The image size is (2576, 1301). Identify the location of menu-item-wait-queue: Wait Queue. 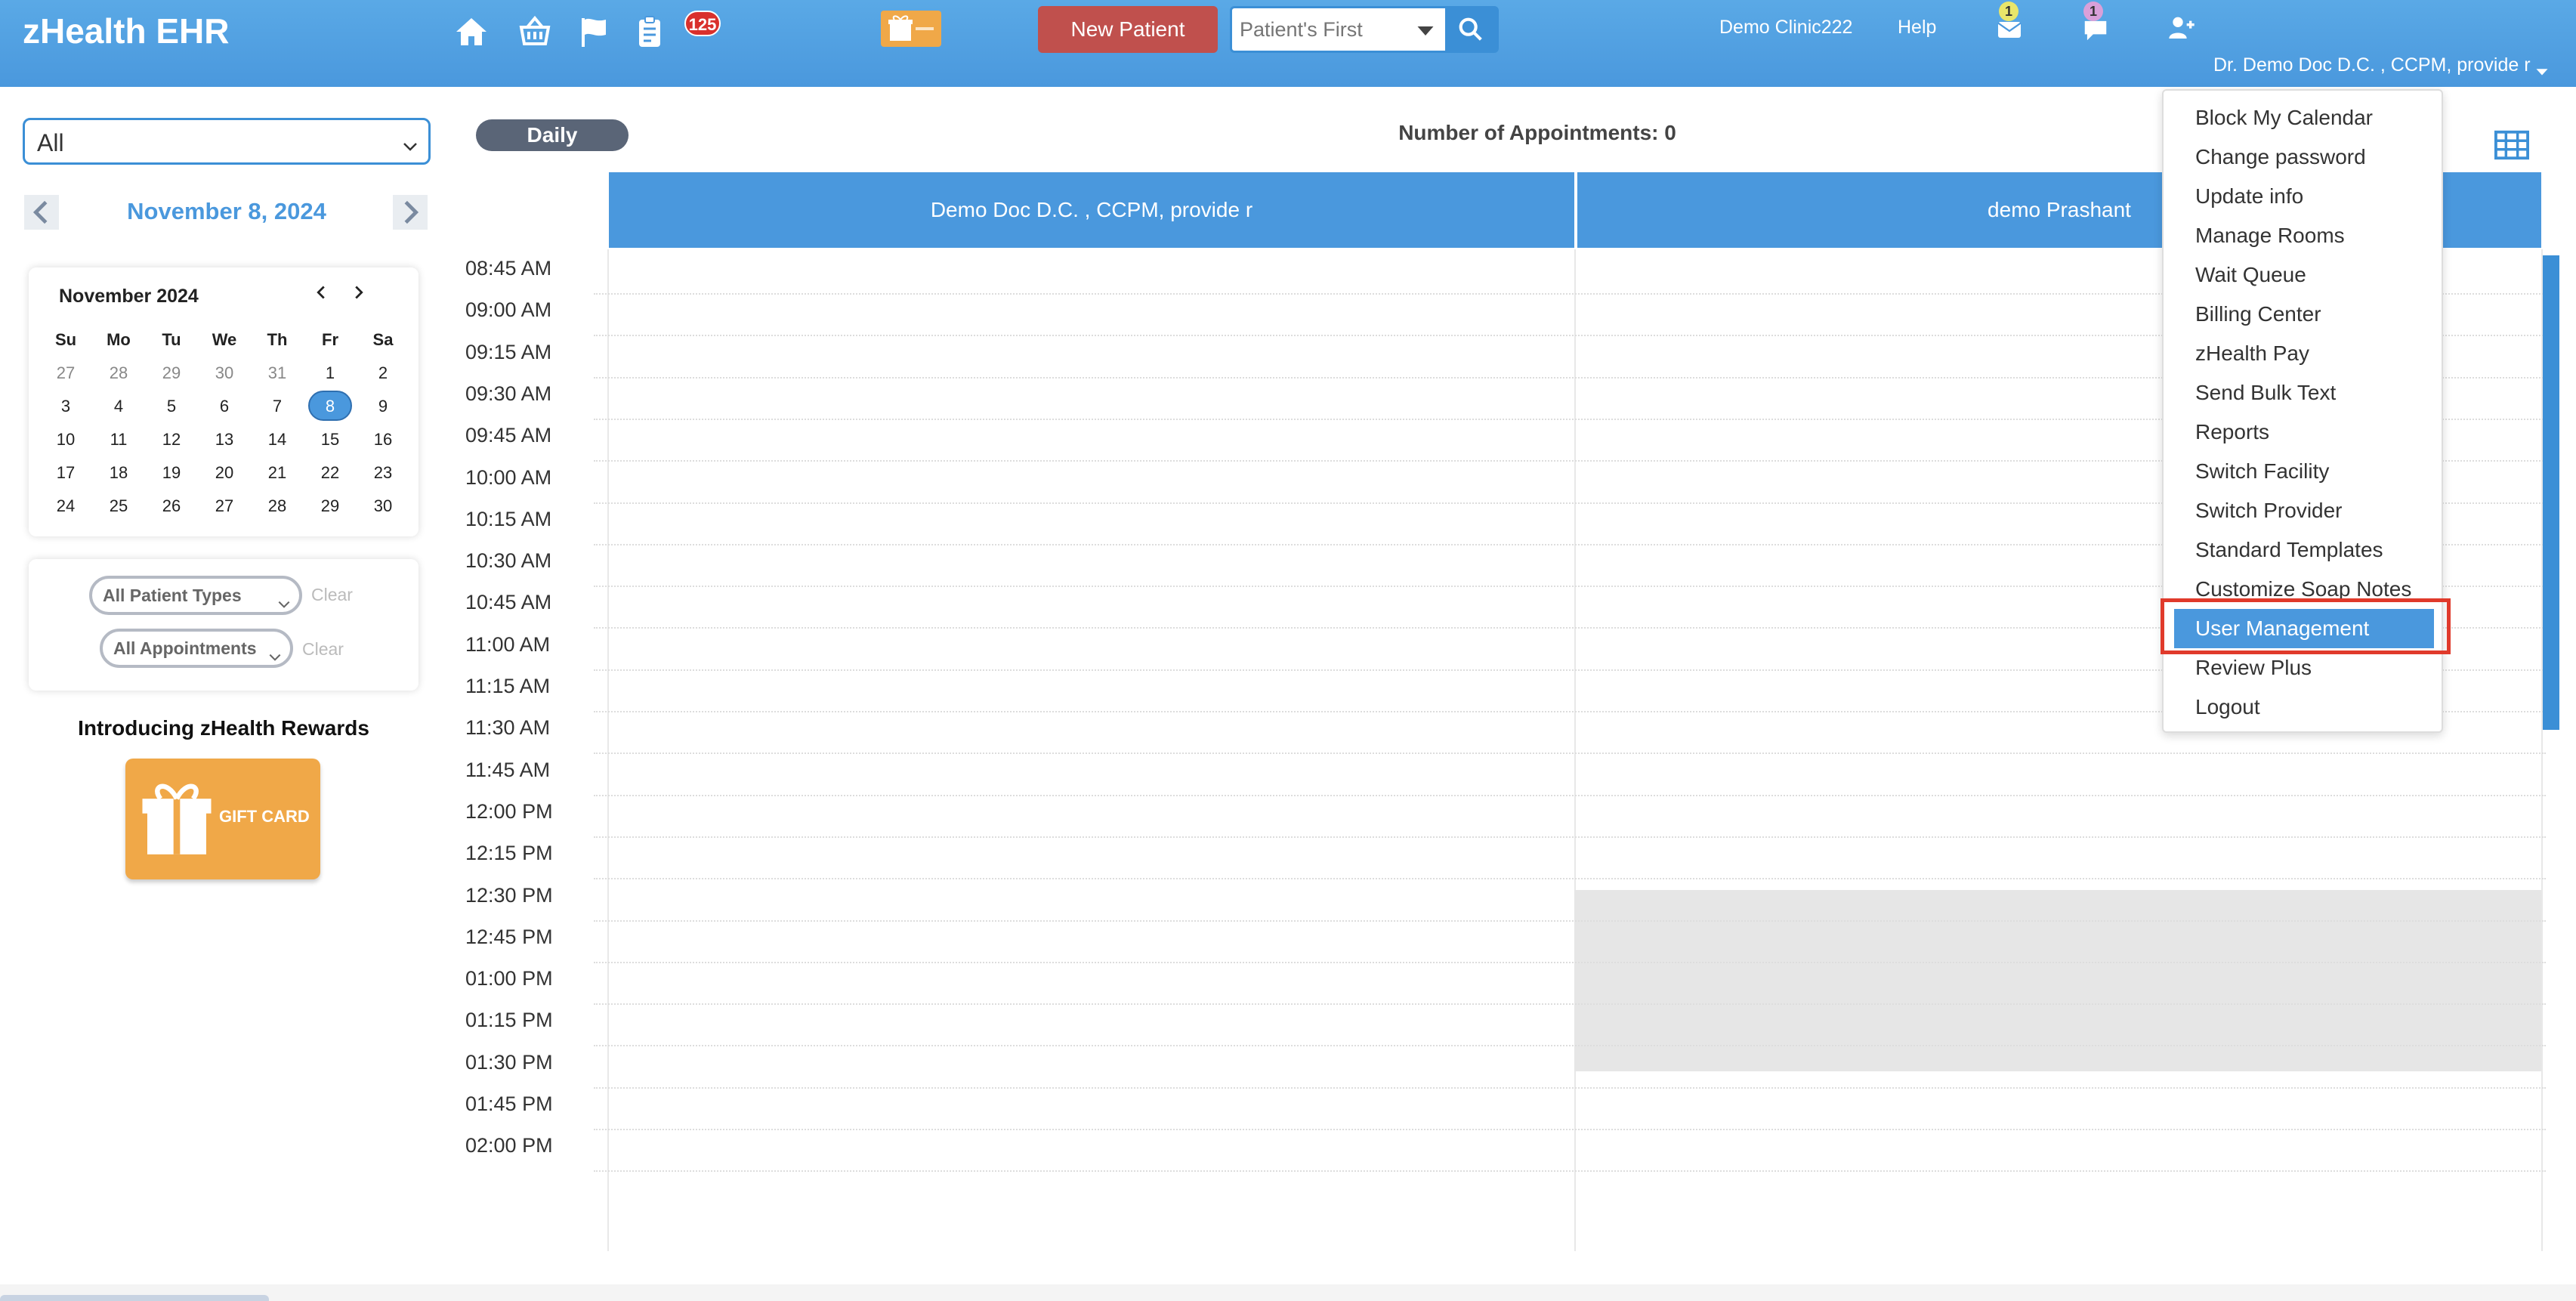
(2303, 275).